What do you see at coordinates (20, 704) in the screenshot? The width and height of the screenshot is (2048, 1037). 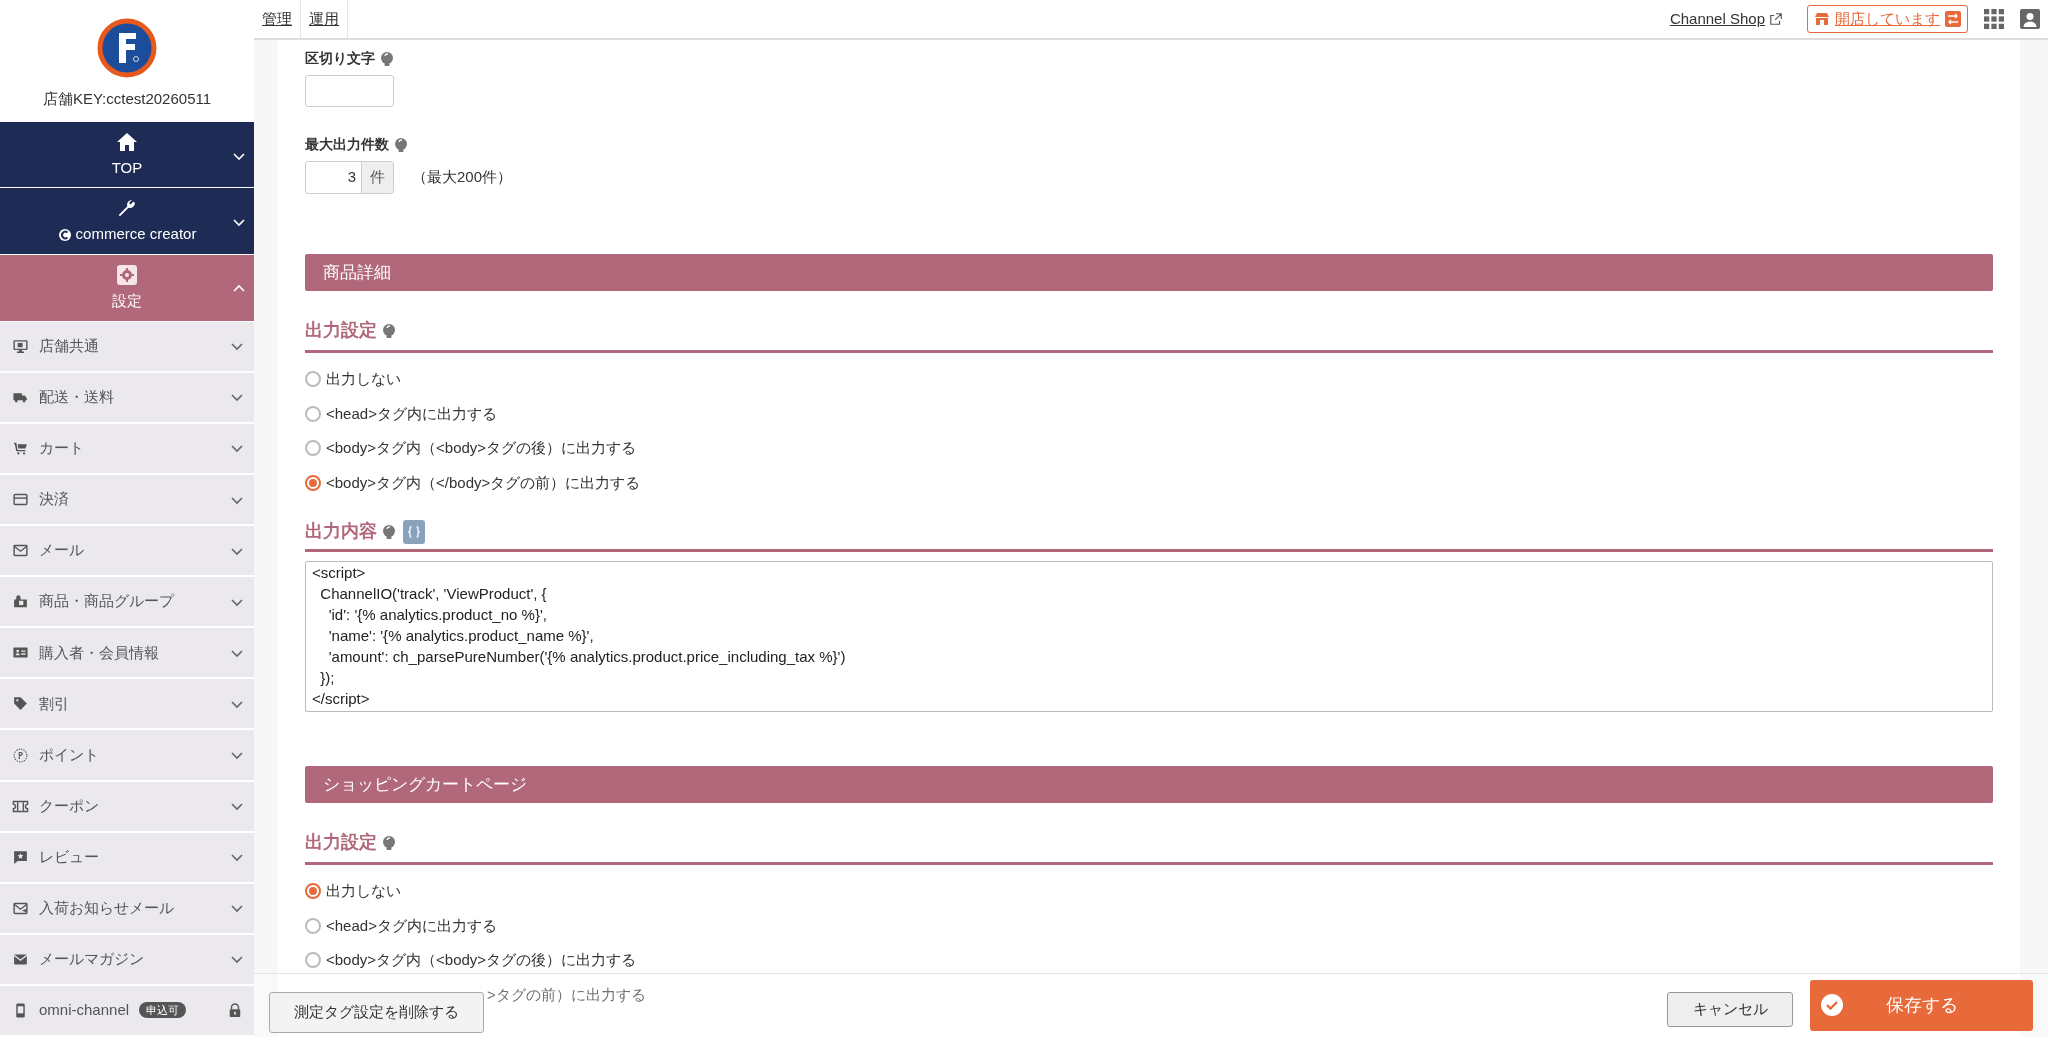 I see `tag-icon` at bounding box center [20, 704].